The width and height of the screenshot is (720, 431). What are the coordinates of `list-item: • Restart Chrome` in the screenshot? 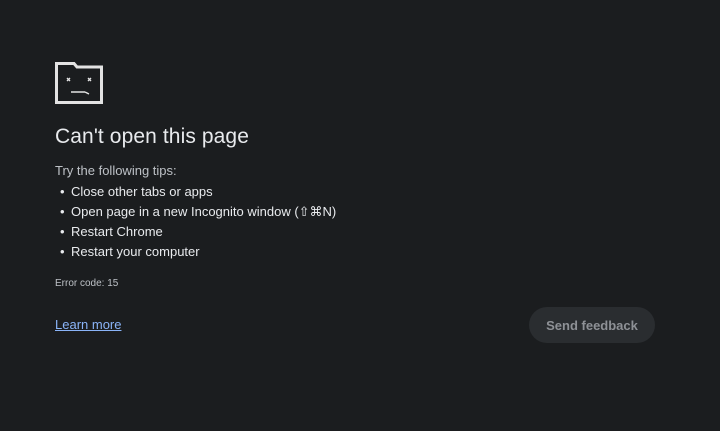 It's located at (355, 232).